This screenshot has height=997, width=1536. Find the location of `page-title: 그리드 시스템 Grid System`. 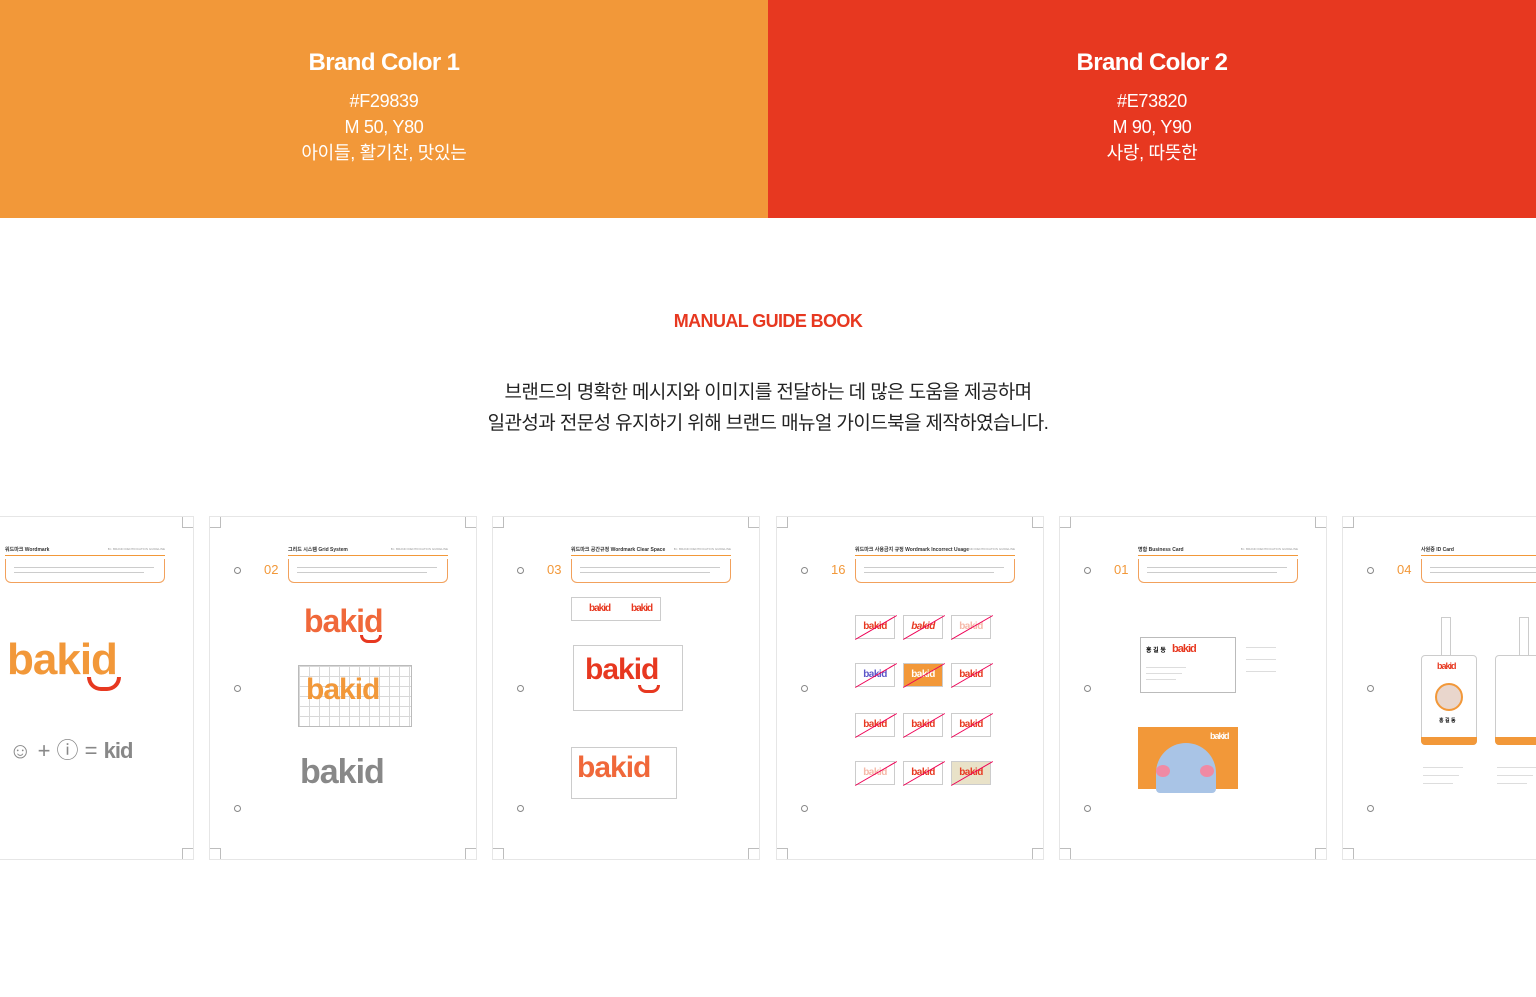

page-title: 그리드 시스템 Grid System is located at coordinates (318, 550).